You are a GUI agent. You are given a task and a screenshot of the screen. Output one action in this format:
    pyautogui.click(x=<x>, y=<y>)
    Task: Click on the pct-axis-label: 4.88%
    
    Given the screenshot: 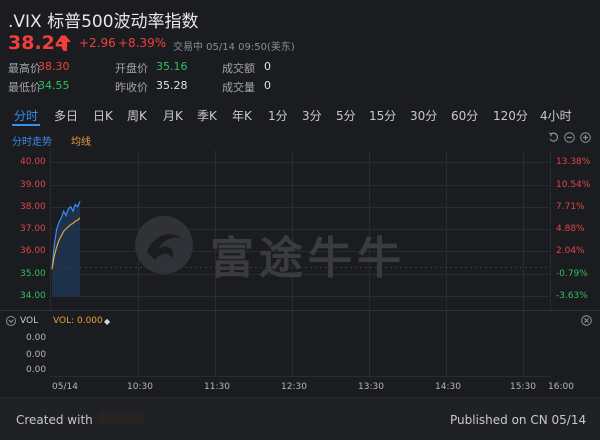 What is the action you would take?
    pyautogui.click(x=570, y=229)
    